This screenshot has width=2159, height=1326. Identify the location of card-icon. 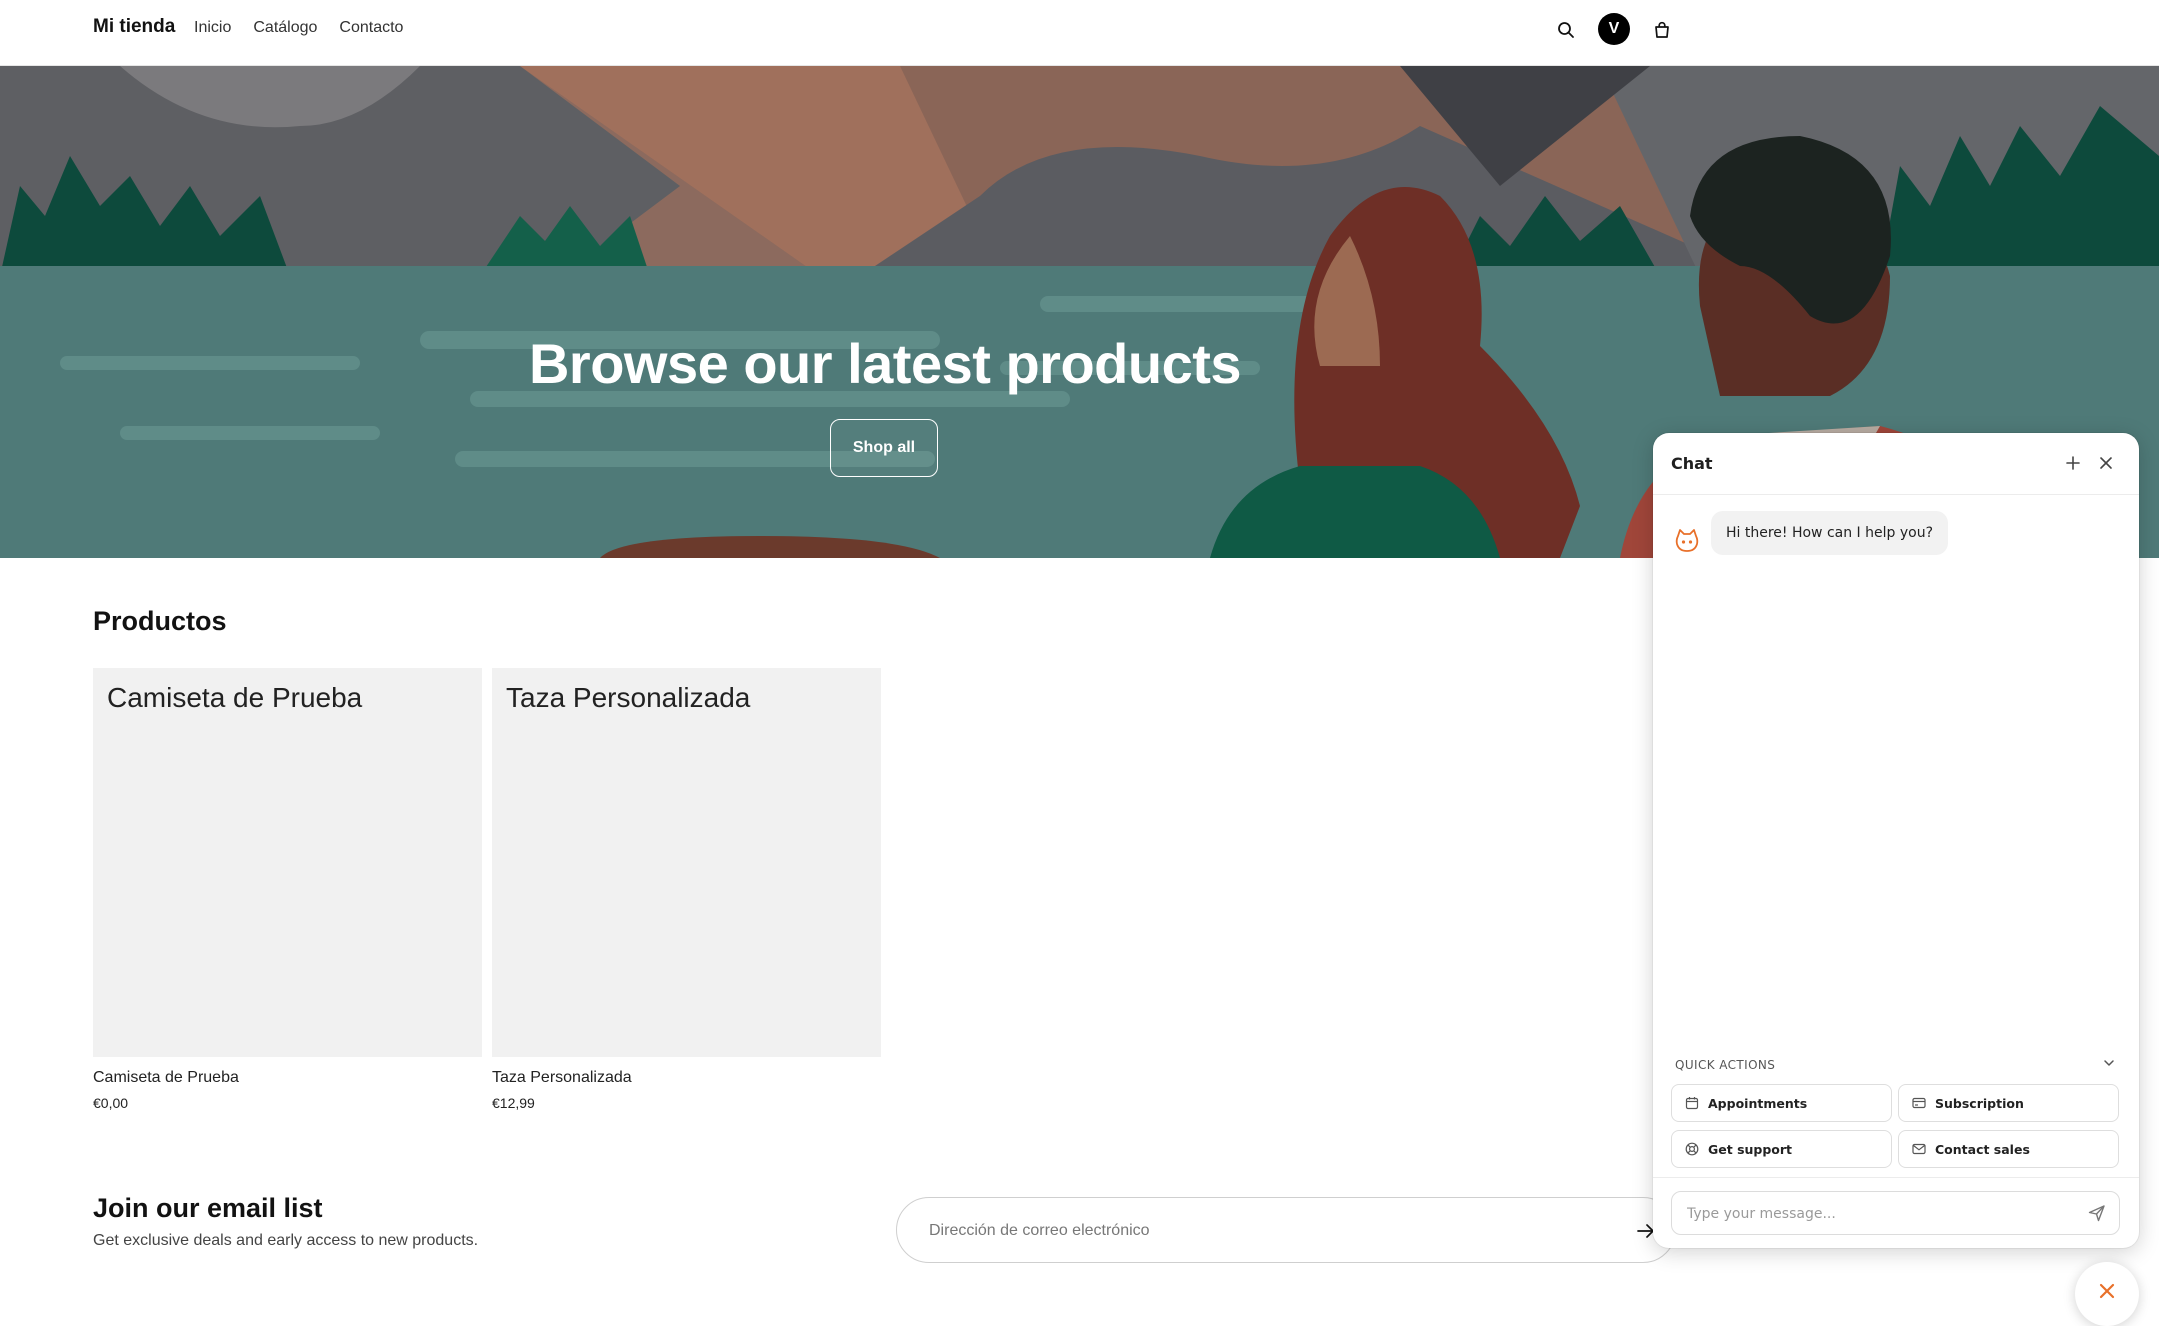
(1919, 1103).